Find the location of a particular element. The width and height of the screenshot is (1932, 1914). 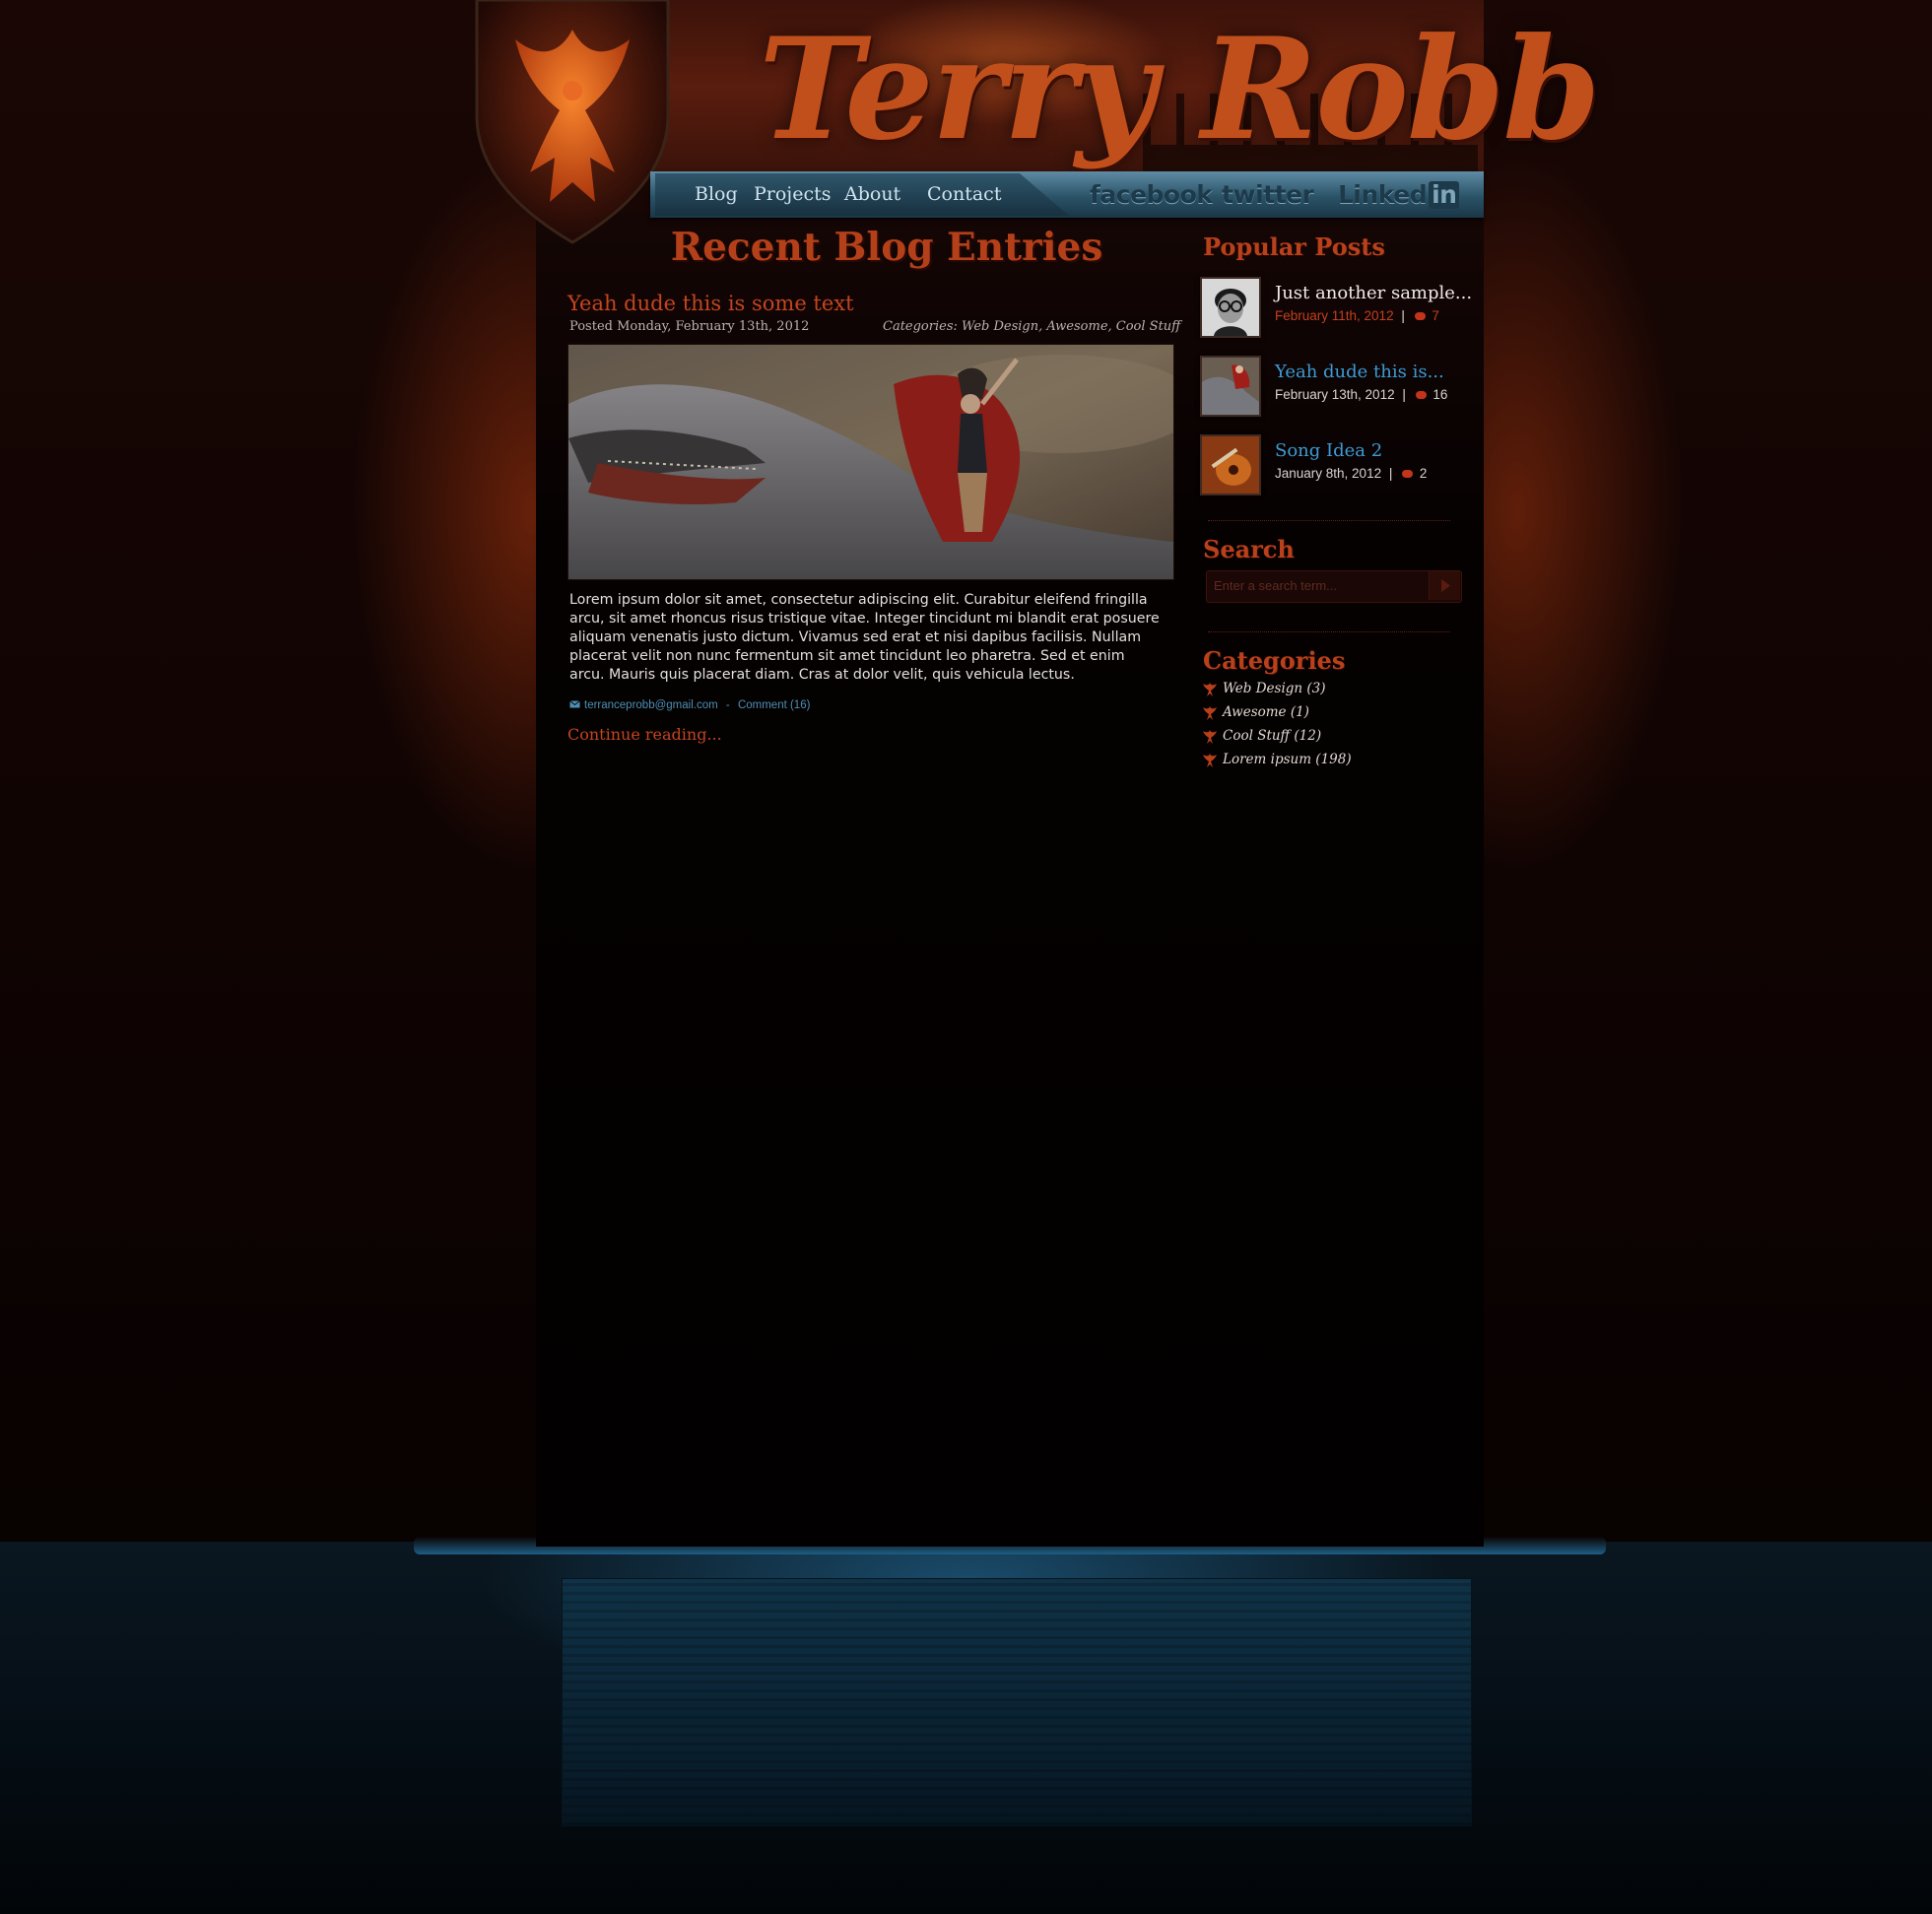

popular-post-title: Song Idea 2 is located at coordinates (1328, 450).